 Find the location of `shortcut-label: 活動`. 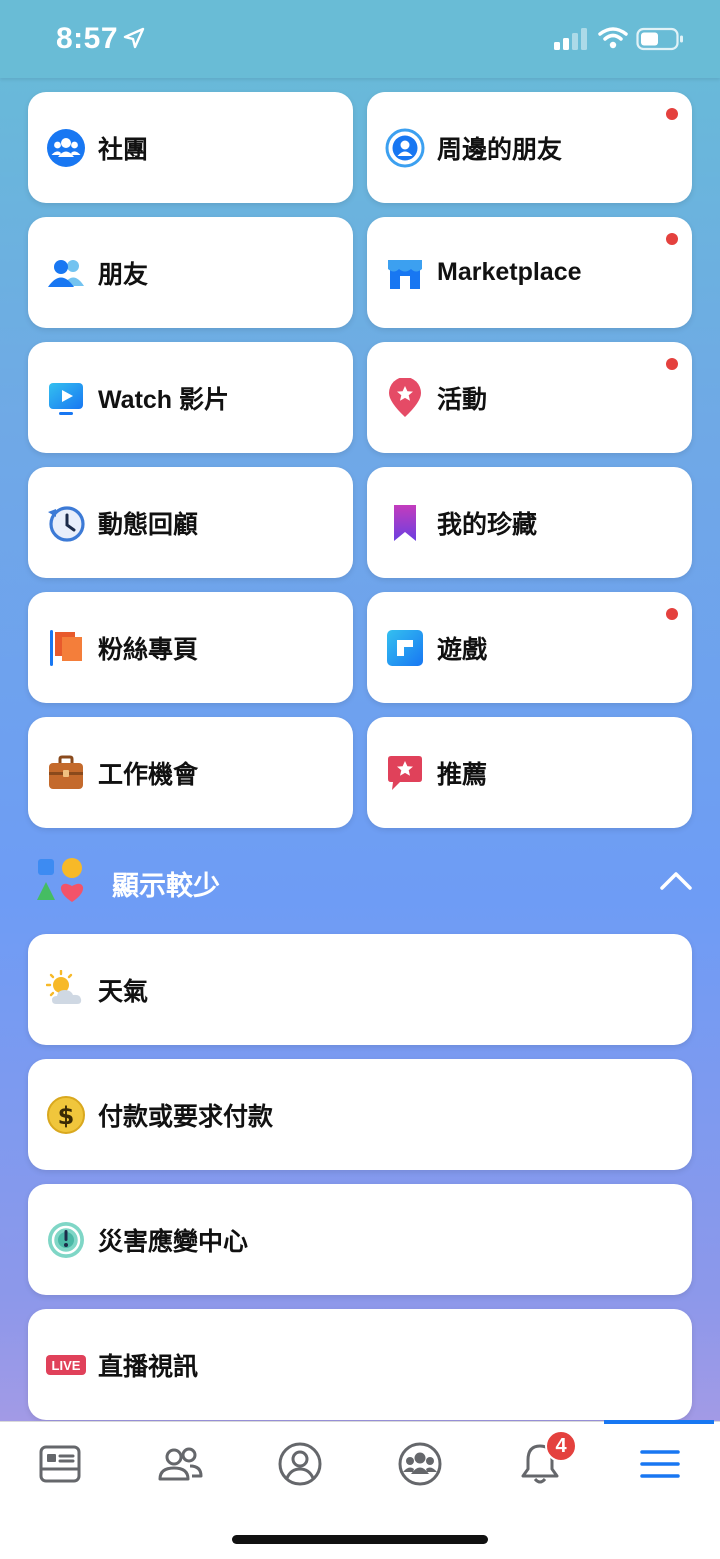

shortcut-label: 活動 is located at coordinates (462, 399).